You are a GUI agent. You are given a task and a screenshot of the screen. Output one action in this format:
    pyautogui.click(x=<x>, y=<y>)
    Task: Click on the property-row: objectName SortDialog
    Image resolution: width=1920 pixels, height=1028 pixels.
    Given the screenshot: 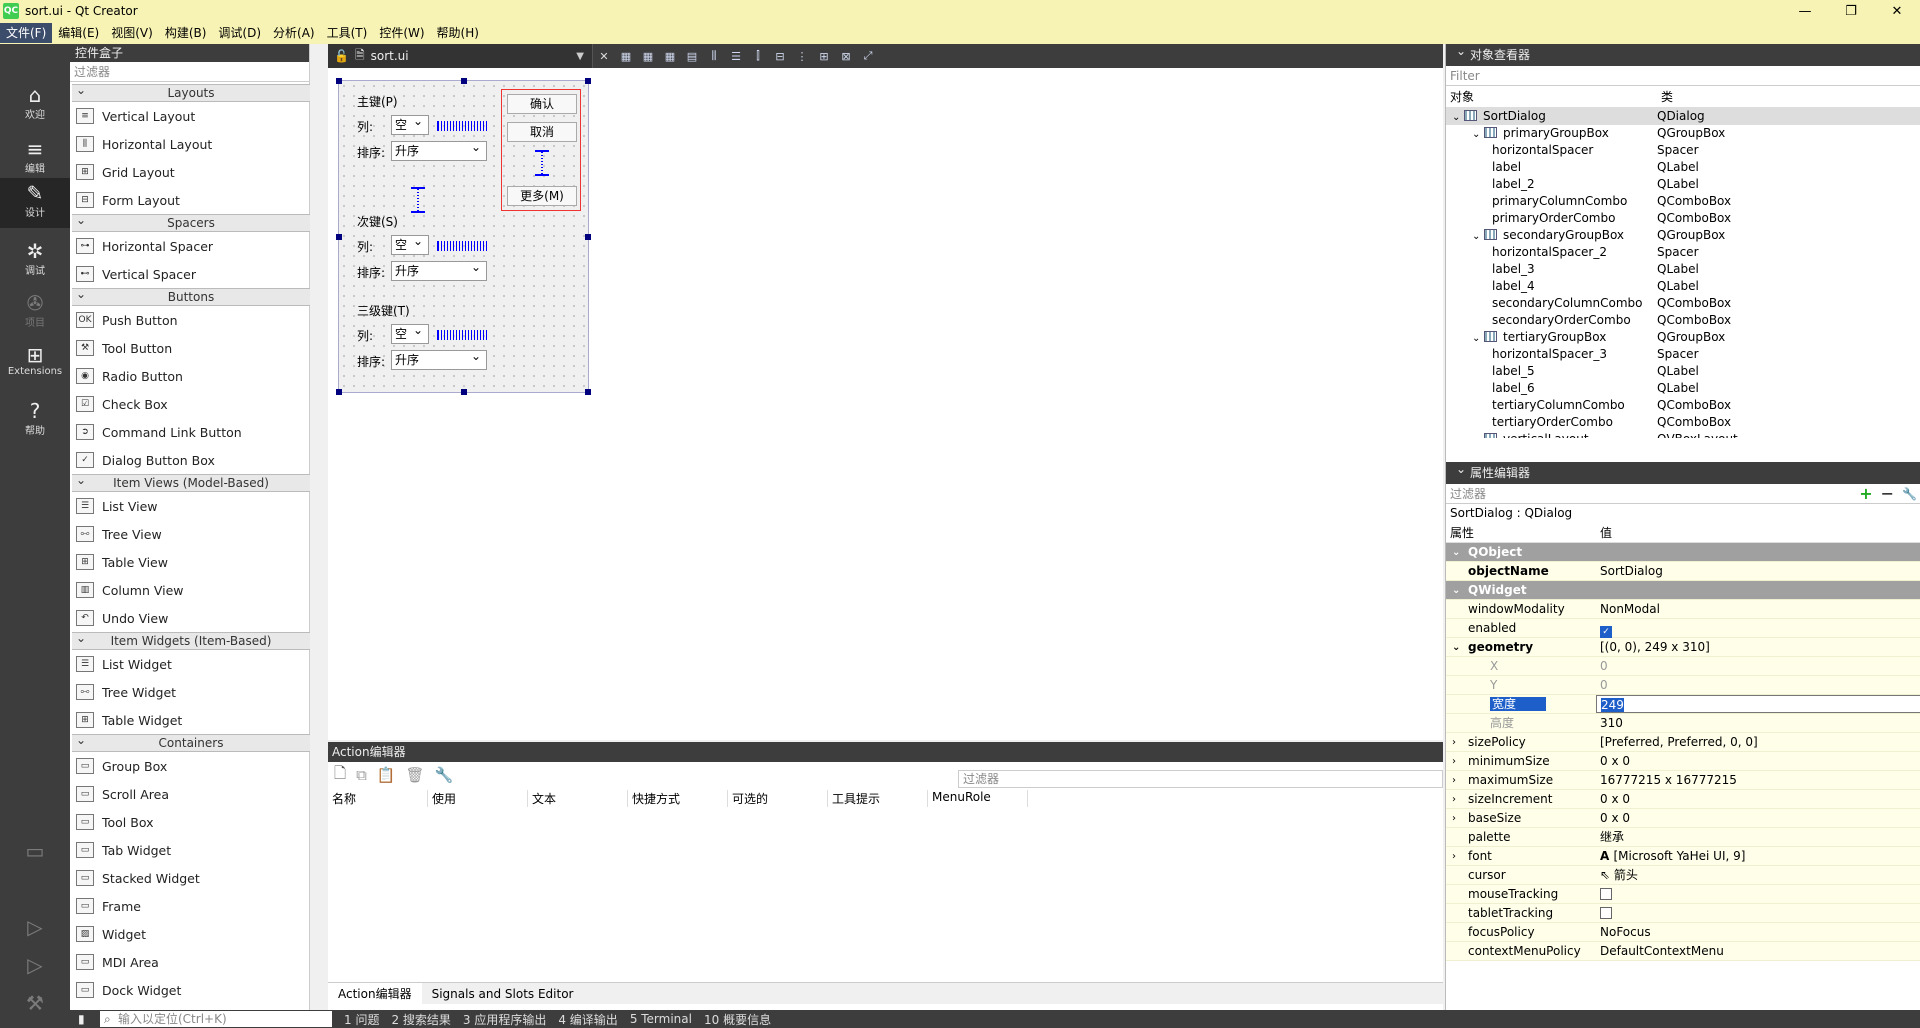 What is the action you would take?
    pyautogui.click(x=1683, y=571)
    